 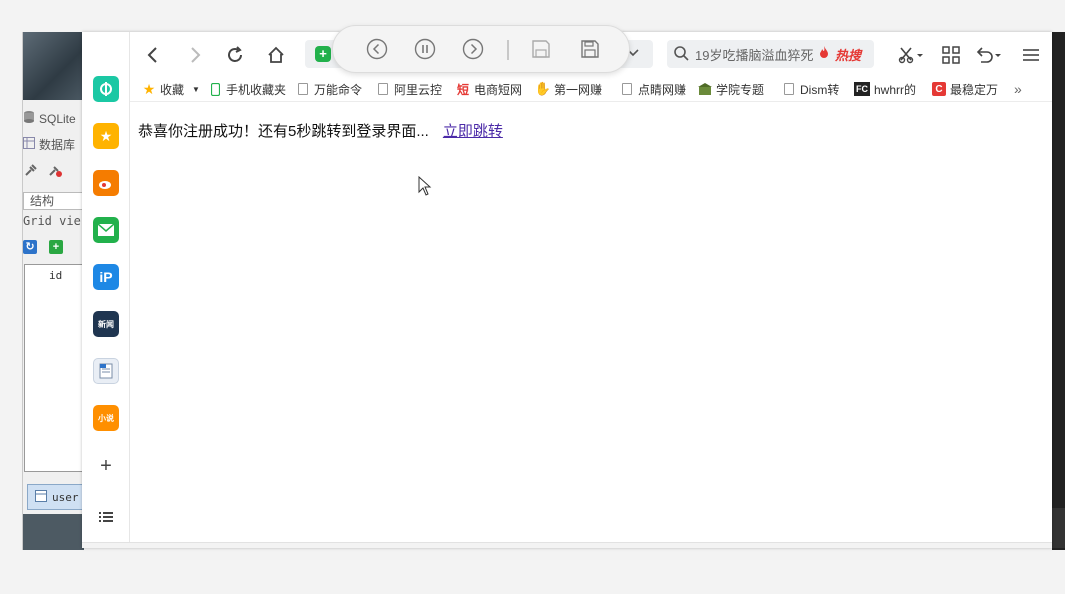 I want to click on phone-icon, so click(x=215, y=89).